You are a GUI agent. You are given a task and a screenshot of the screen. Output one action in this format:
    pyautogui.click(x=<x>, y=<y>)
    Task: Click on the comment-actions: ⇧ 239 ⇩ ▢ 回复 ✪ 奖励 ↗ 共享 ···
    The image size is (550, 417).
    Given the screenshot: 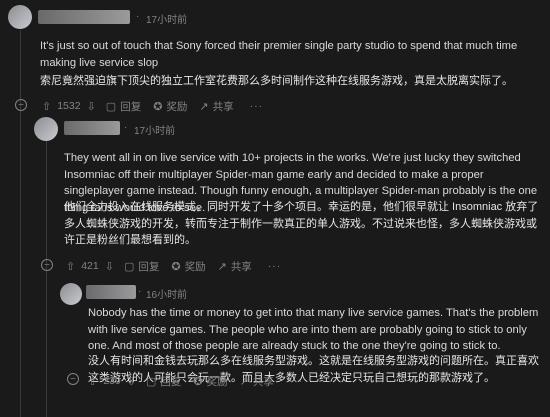 What is the action you would take?
    pyautogui.click(x=195, y=381)
    